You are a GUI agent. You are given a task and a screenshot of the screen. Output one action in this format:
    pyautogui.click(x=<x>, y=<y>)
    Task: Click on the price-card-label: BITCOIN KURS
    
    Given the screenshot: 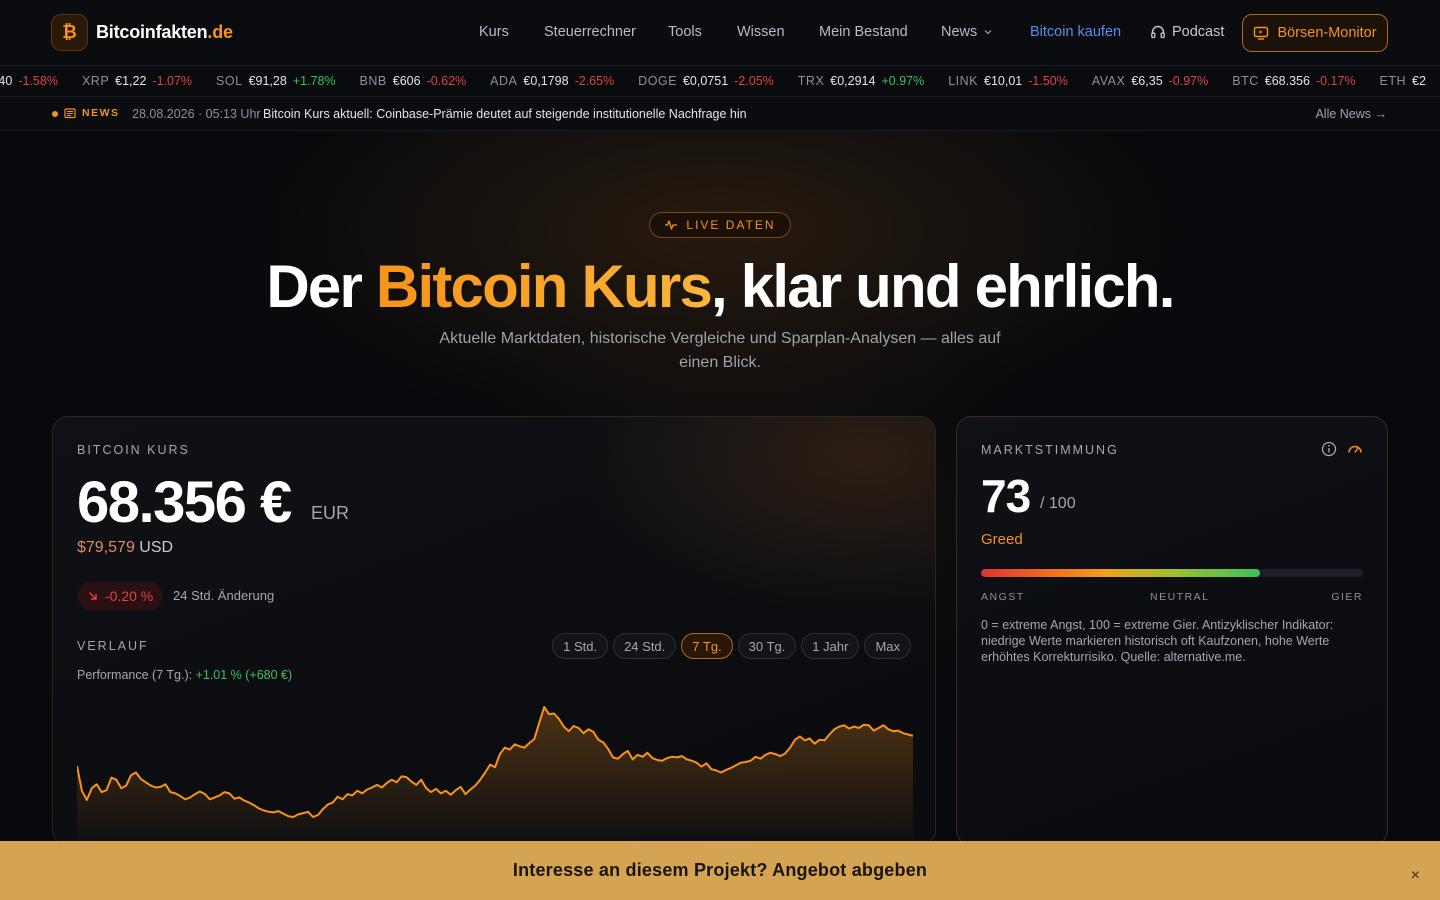 What is the action you would take?
    pyautogui.click(x=133, y=450)
    